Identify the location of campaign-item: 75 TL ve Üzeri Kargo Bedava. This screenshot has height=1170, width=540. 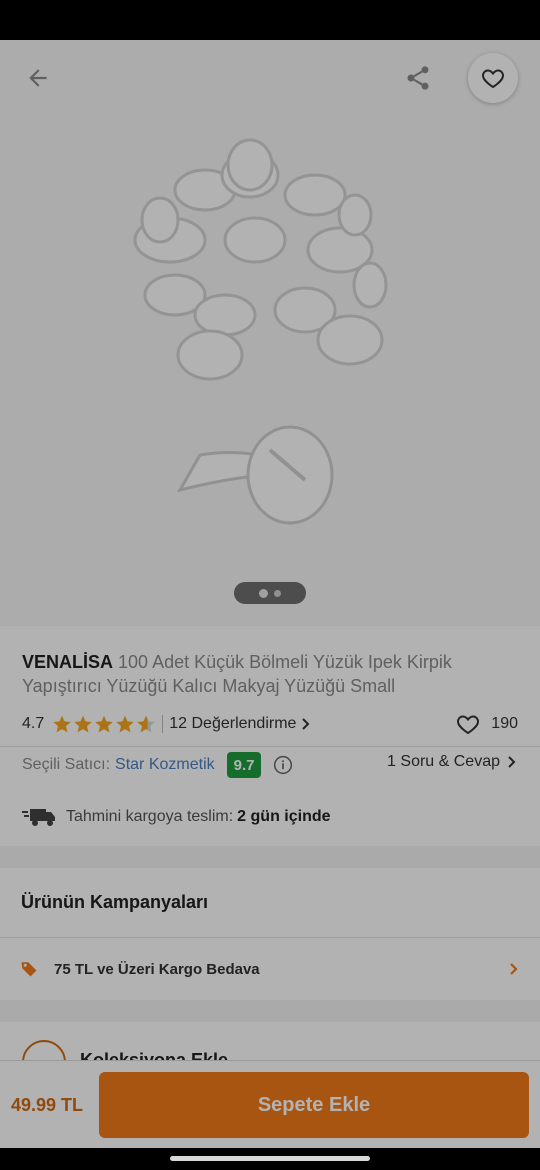
(270, 969).